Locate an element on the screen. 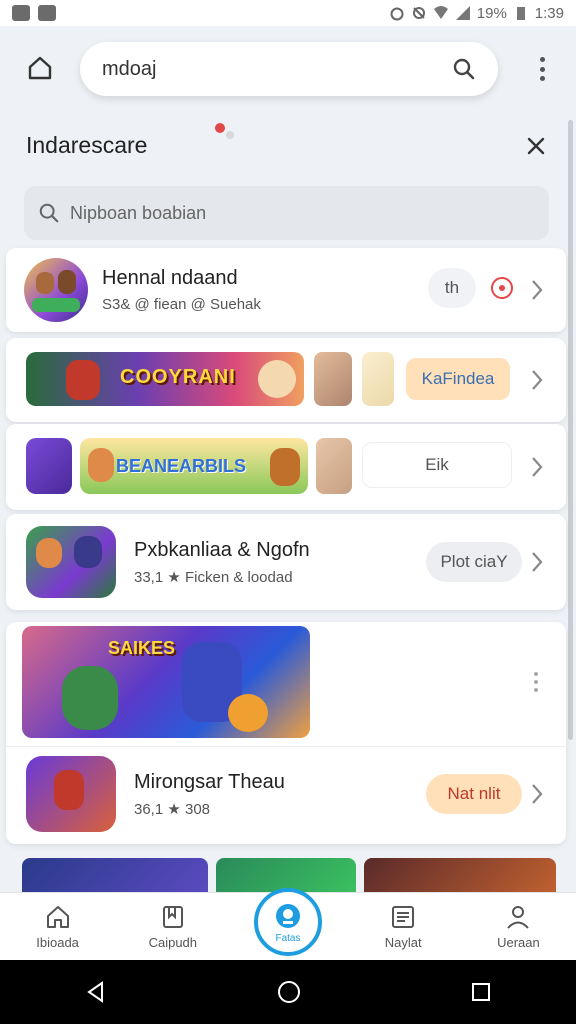 This screenshot has height=1024, width=576. item-action-button: Plot ciaY is located at coordinates (474, 562).